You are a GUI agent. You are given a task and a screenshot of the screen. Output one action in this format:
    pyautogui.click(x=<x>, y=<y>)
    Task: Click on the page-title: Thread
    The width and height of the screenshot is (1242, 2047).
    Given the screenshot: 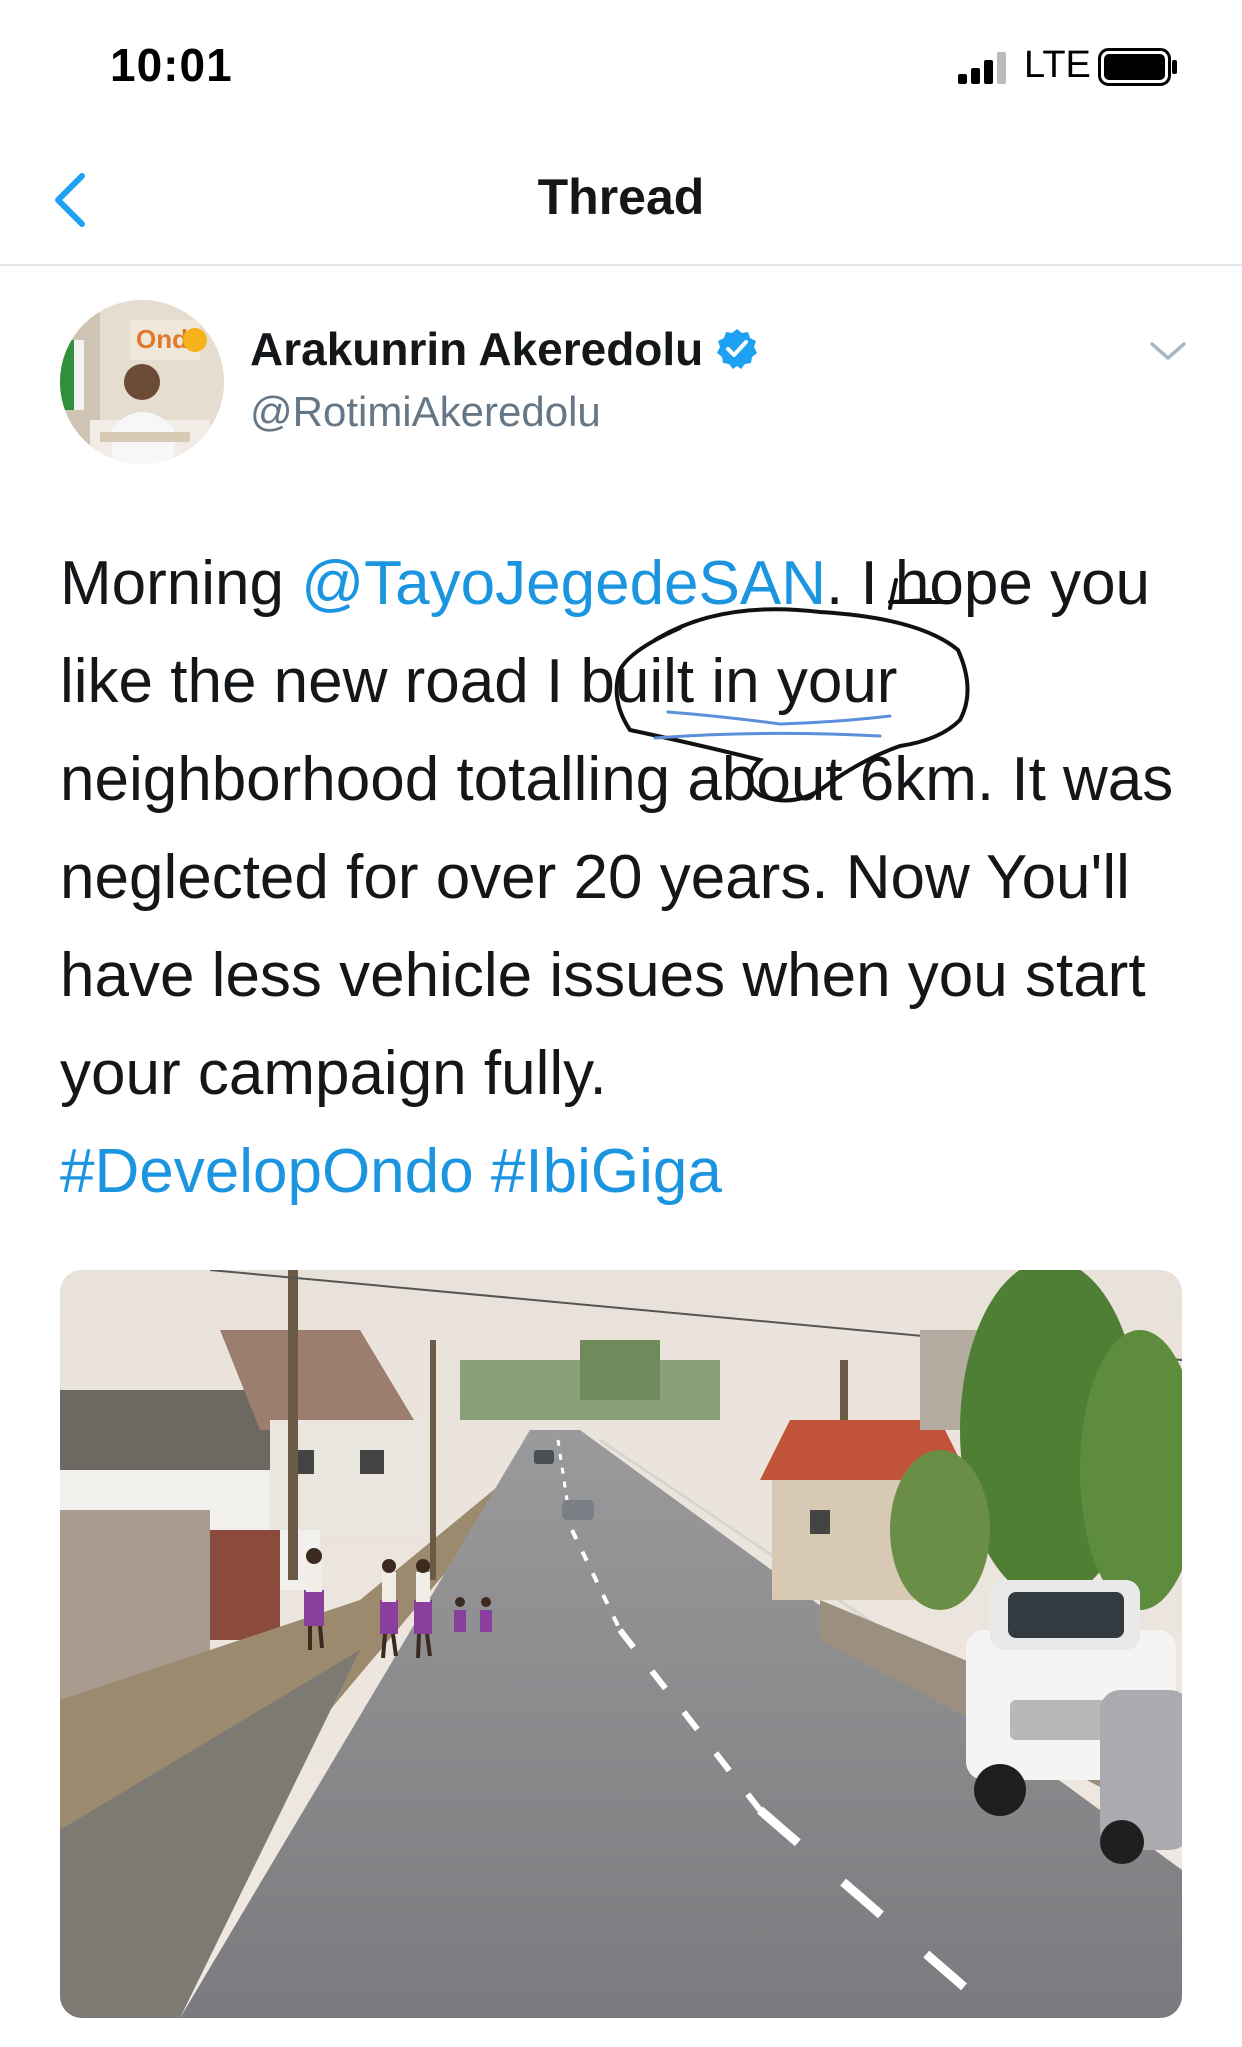 What is the action you would take?
    pyautogui.click(x=621, y=197)
    